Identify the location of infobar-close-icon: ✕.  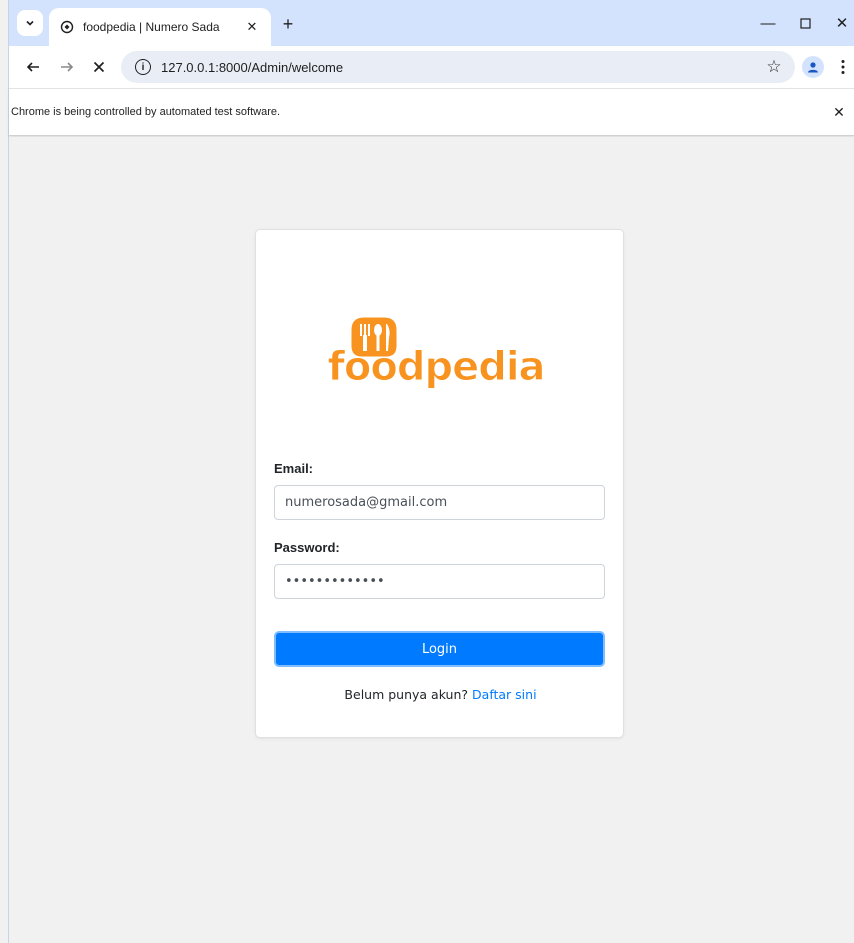
(839, 112).